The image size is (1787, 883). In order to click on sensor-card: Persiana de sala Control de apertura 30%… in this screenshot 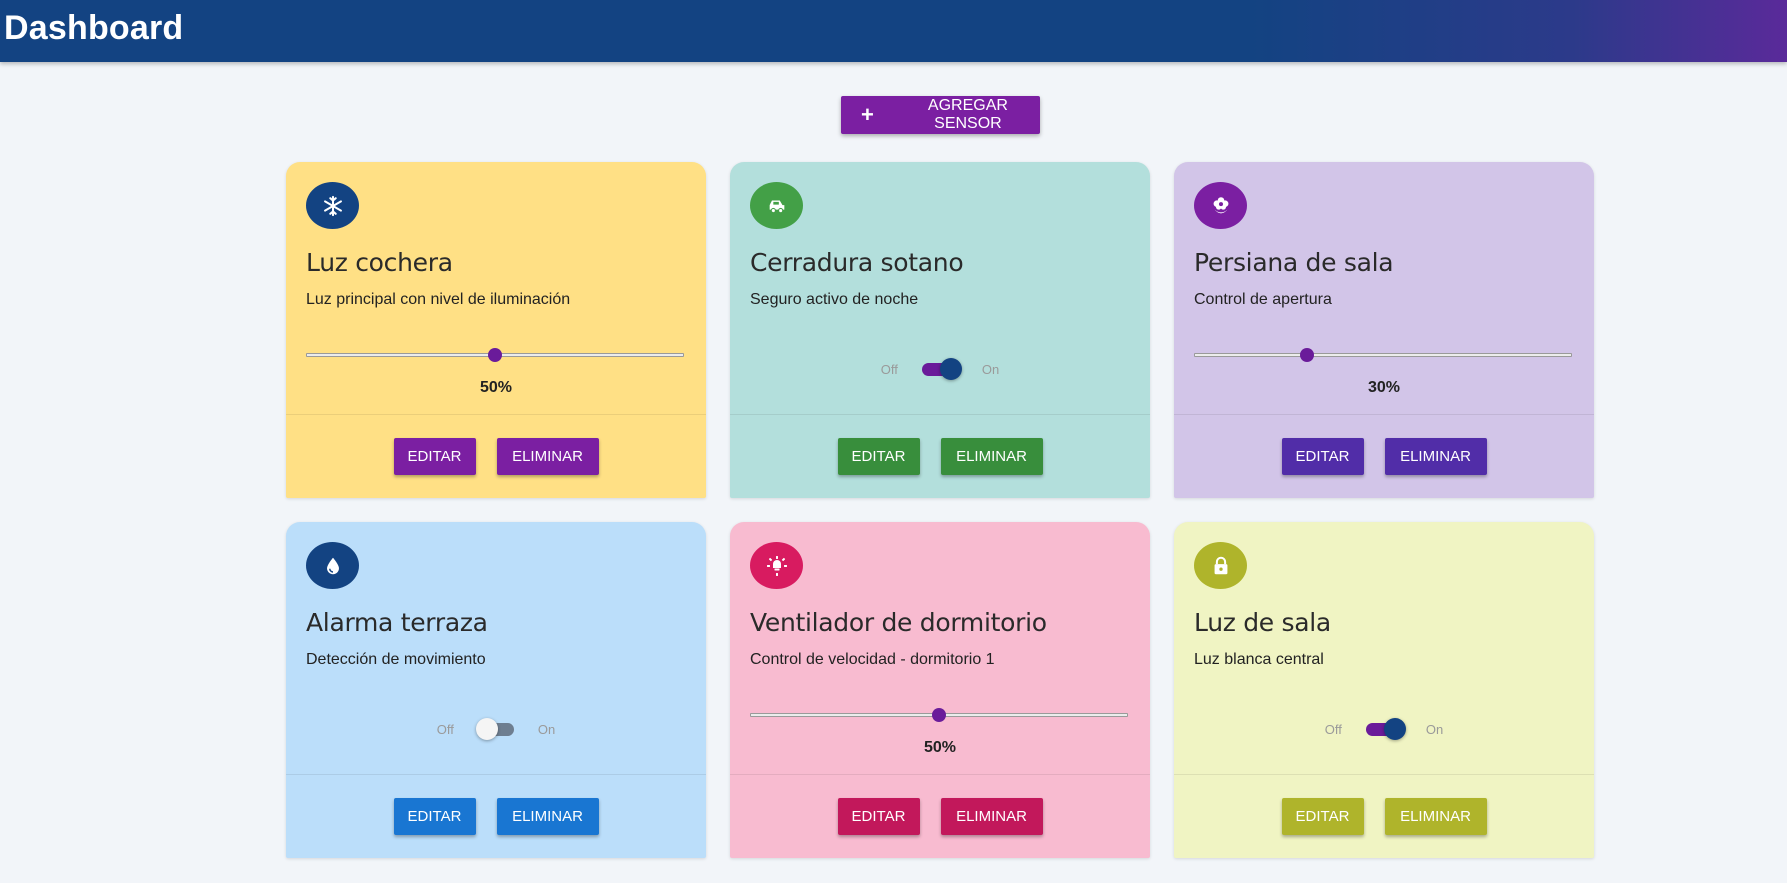, I will do `click(1384, 330)`.